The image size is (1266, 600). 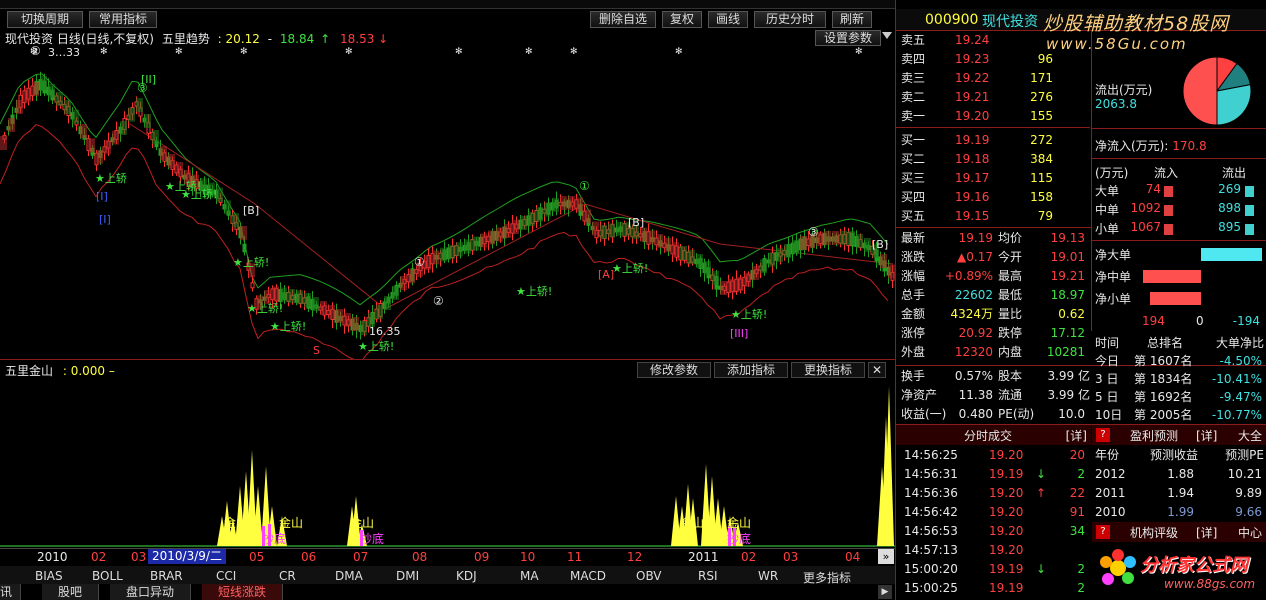 I want to click on indicator-tab-macd: MACD, so click(x=588, y=576).